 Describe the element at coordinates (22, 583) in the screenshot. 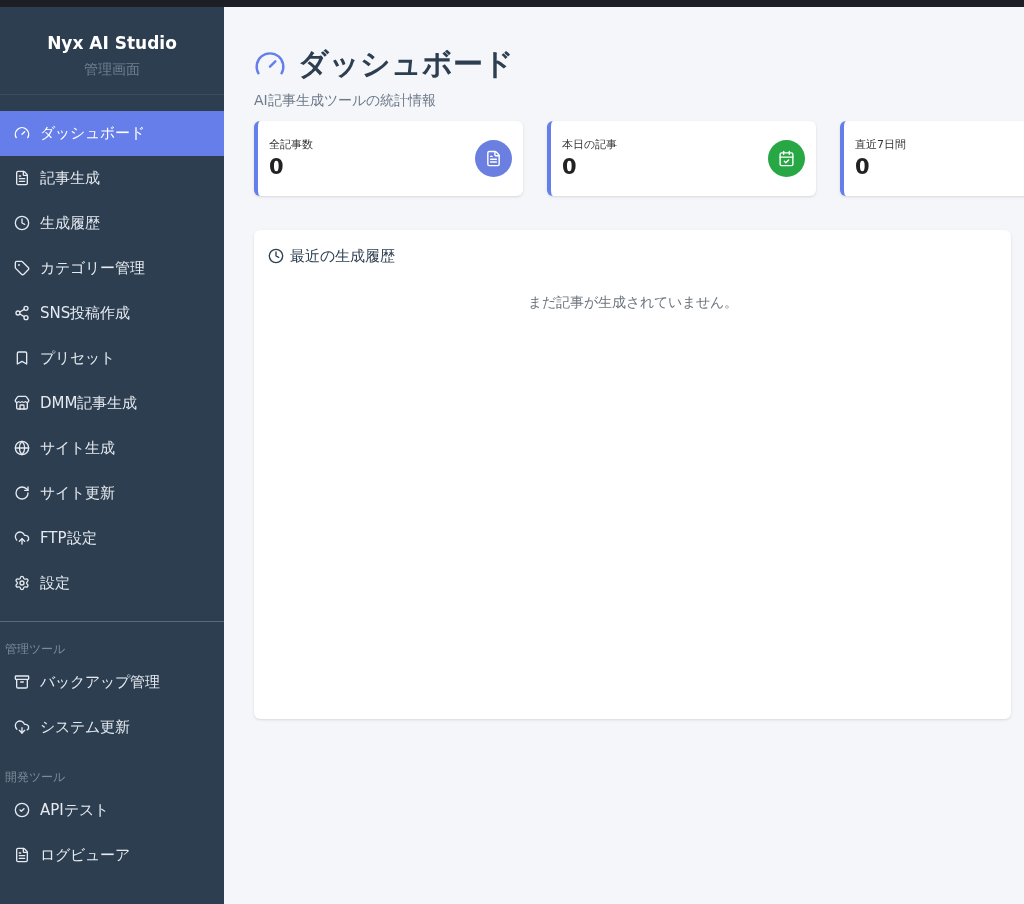

I see `settings-icon` at that location.